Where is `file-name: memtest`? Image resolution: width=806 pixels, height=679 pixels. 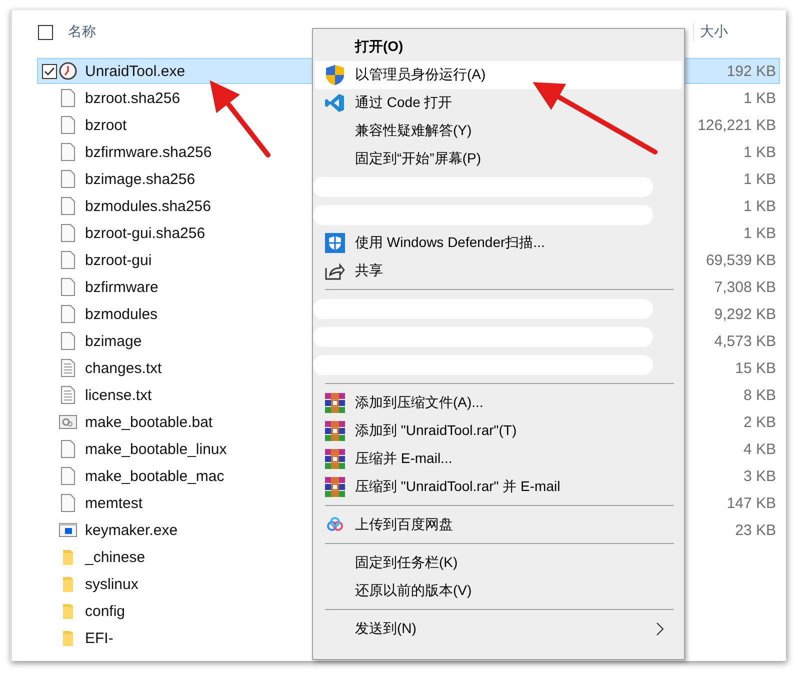
file-name: memtest is located at coordinates (114, 503).